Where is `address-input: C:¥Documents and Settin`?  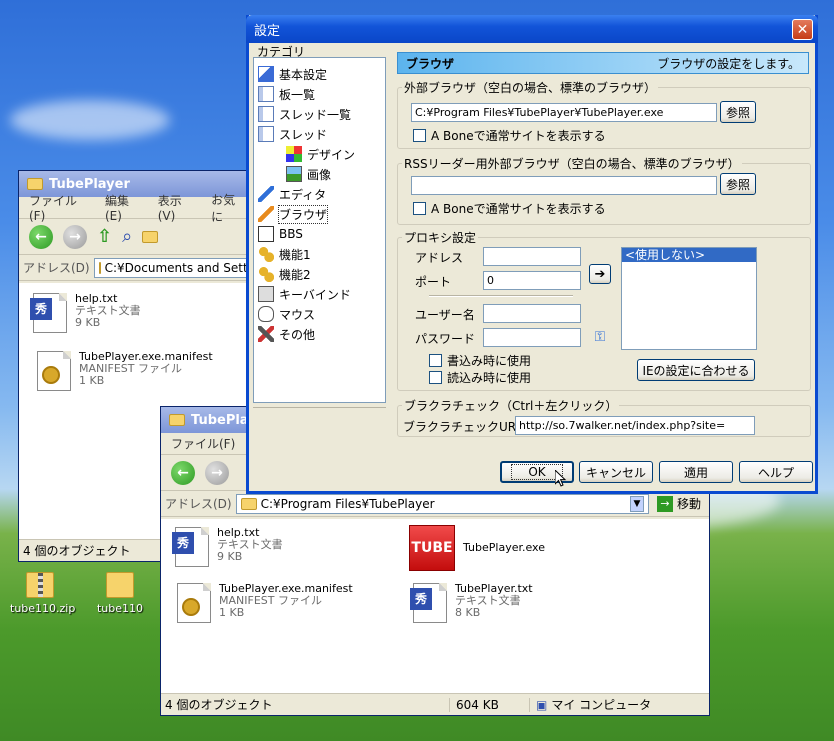
address-input: C:¥Documents and Settin is located at coordinates (173, 267).